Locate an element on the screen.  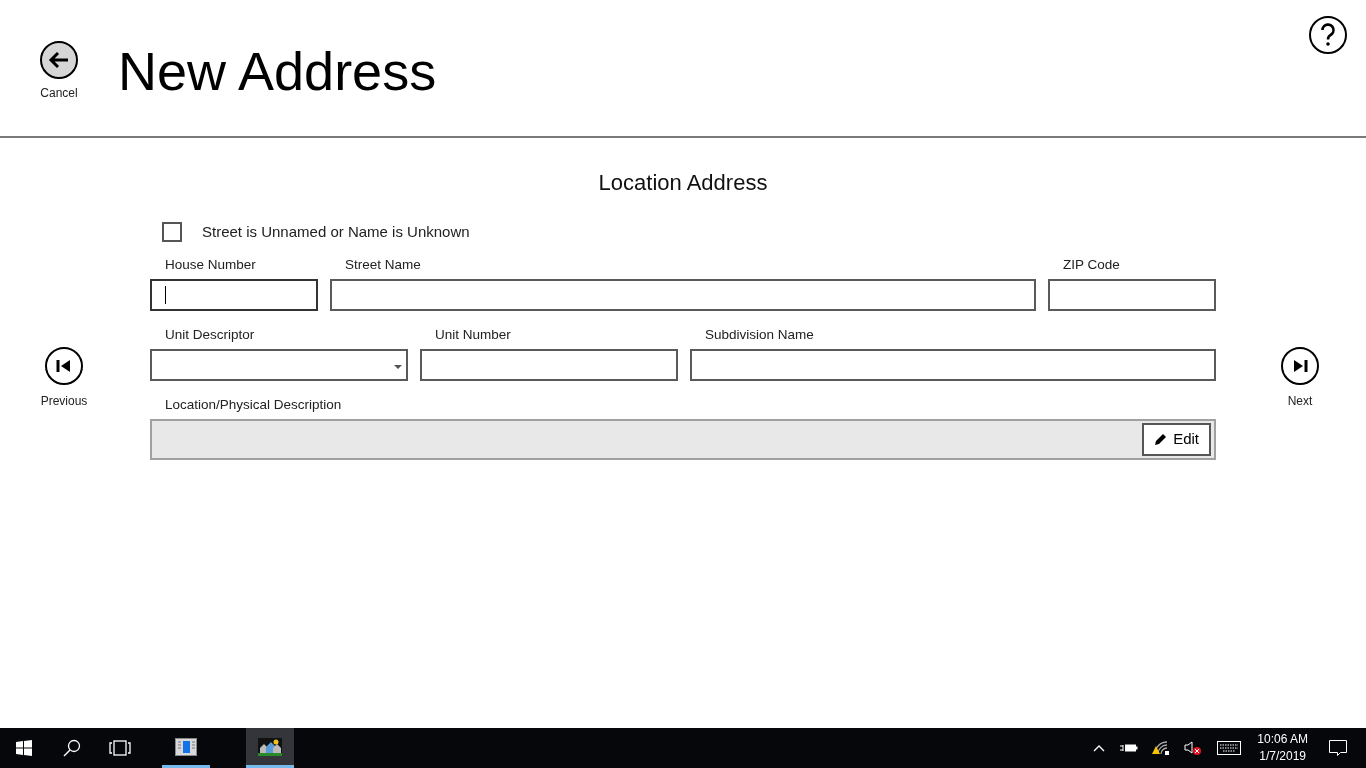
field-label: House Number is located at coordinates (211, 265).